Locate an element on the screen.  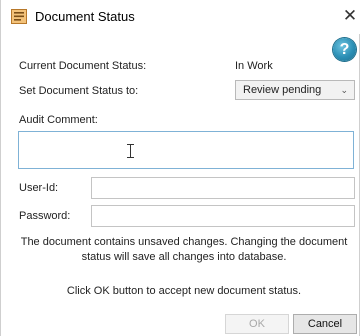
cancel-button: Cancel is located at coordinates (325, 324).